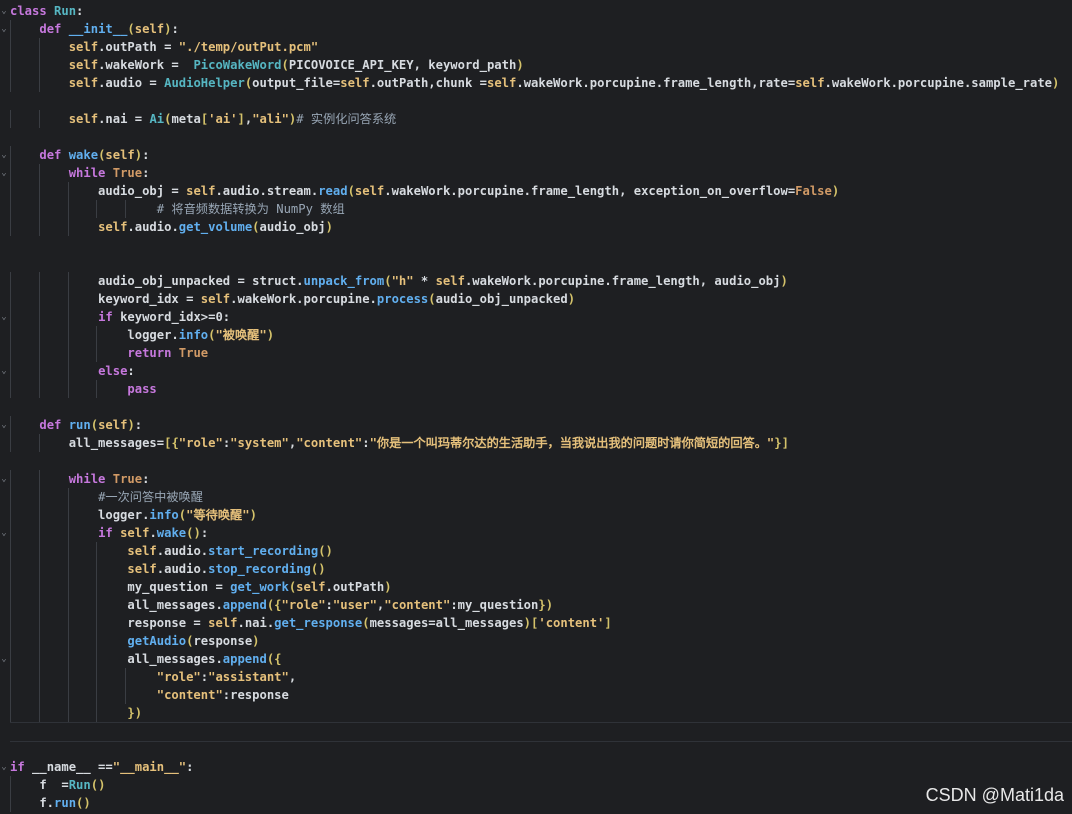 This screenshot has height=814, width=1072. What do you see at coordinates (94, 29) in the screenshot?
I see `code-line: def __init__(self):` at bounding box center [94, 29].